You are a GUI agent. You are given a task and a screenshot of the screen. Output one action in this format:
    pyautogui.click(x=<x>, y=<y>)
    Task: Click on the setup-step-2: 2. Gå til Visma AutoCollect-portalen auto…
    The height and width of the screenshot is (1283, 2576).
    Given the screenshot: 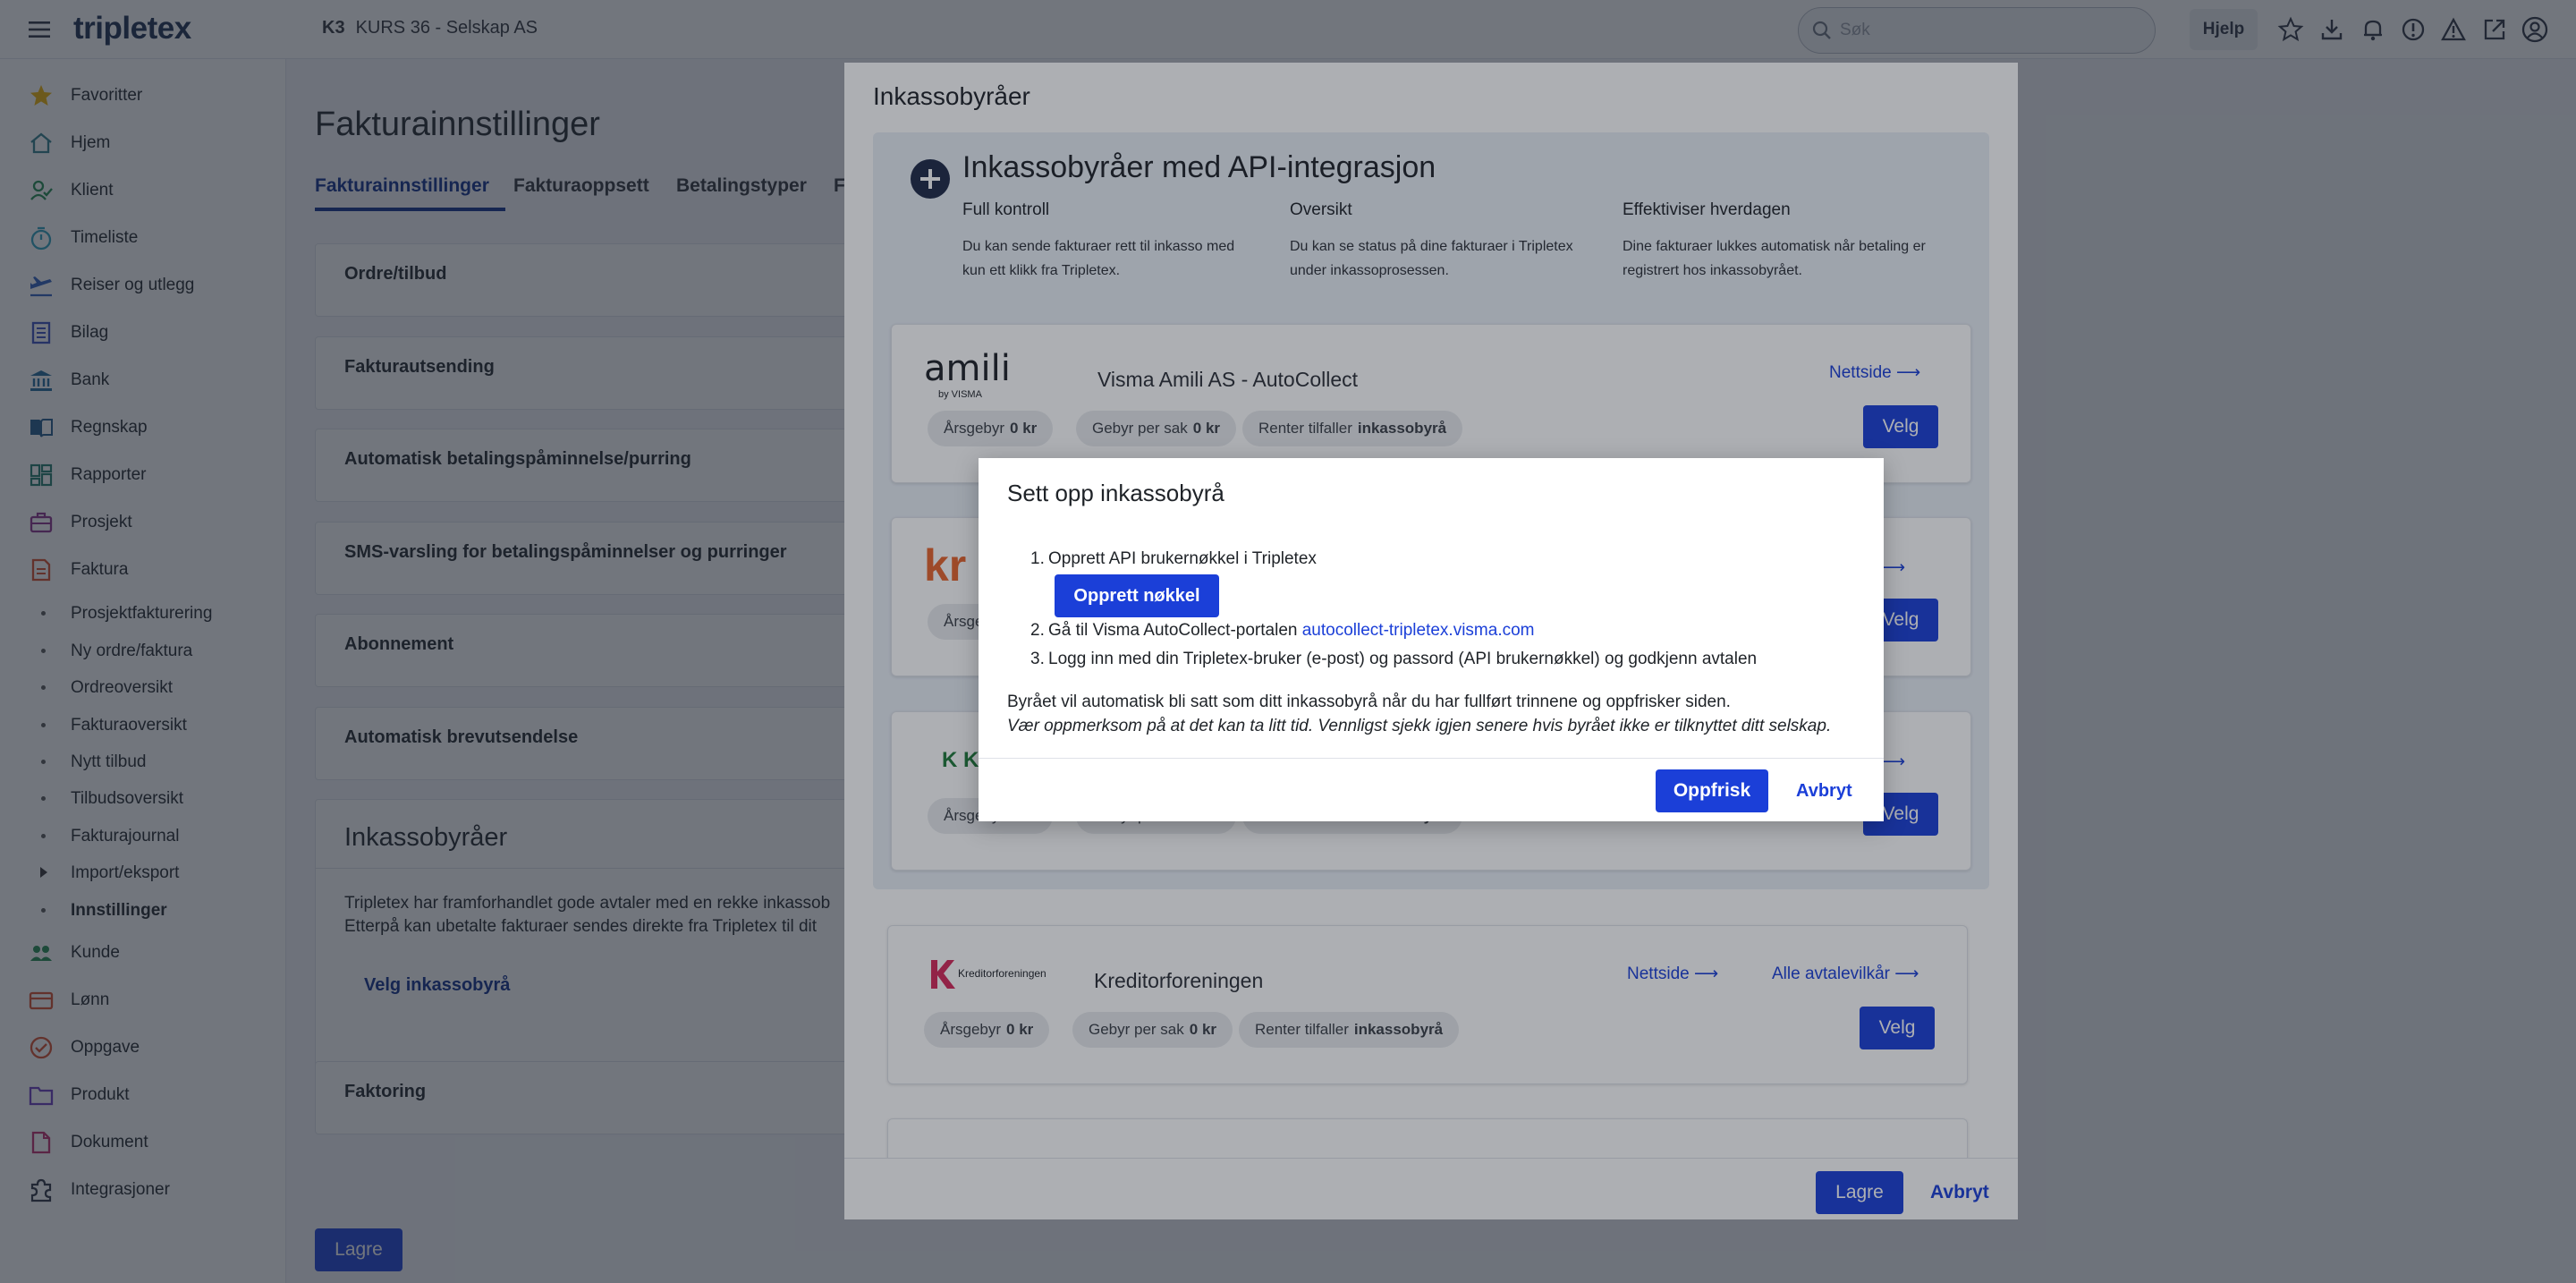 What is the action you would take?
    pyautogui.click(x=1282, y=631)
    